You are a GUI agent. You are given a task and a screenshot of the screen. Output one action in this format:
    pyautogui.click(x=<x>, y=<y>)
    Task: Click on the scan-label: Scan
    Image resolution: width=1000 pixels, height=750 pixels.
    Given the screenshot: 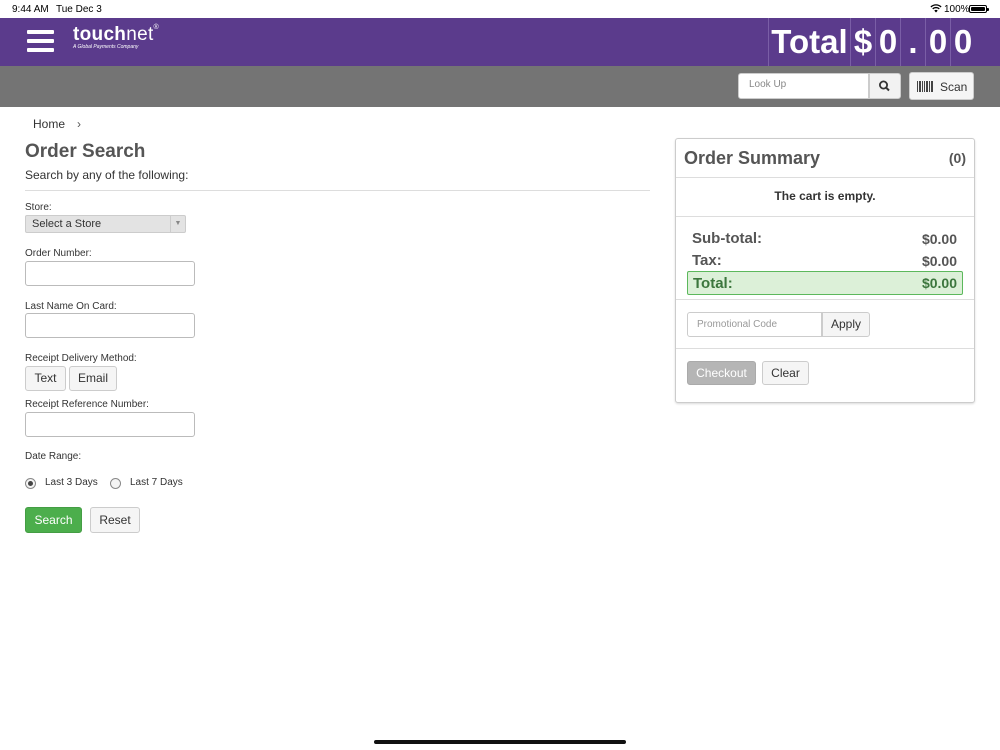 What is the action you would take?
    pyautogui.click(x=954, y=87)
    